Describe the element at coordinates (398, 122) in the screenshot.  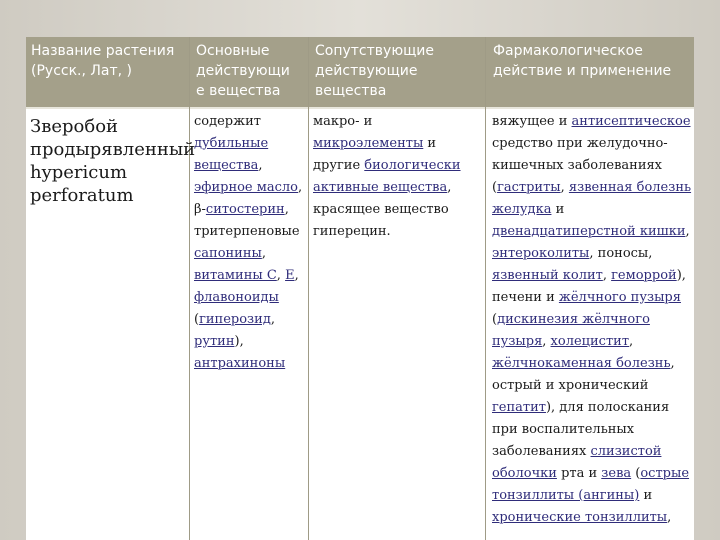
I see `text-line: макро- и` at that location.